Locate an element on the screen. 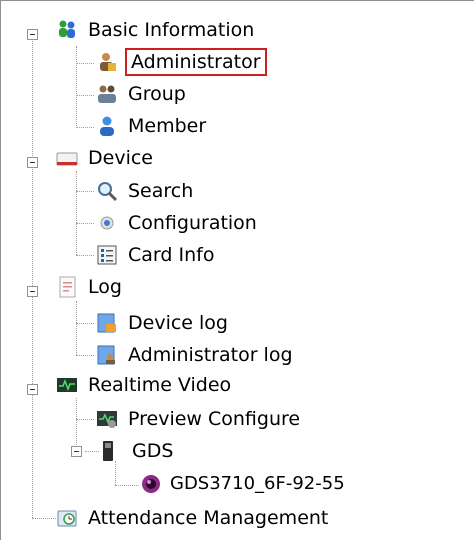 The height and width of the screenshot is (541, 475). tree-node-label: Card Info is located at coordinates (171, 255).